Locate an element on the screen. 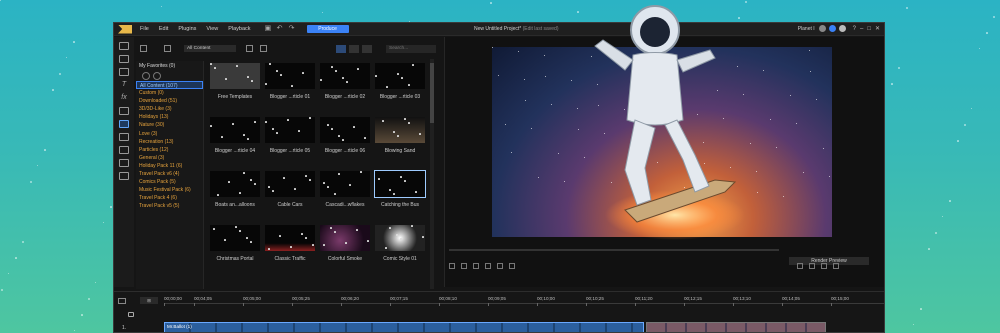  settings-icon is located at coordinates (842, 28).